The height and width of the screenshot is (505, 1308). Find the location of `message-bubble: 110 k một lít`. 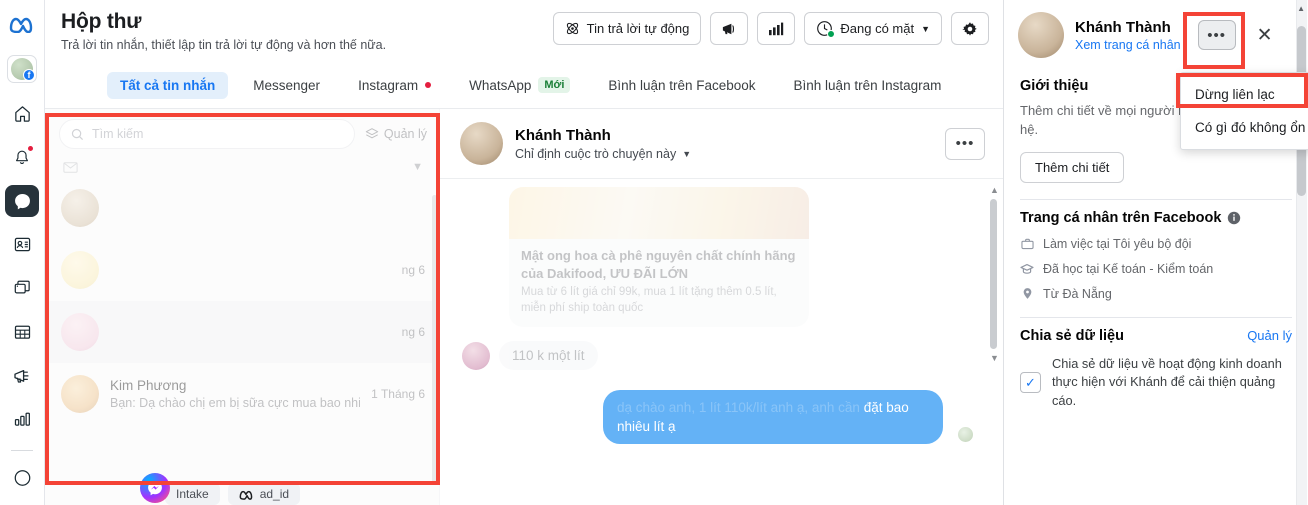

message-bubble: 110 k một lít is located at coordinates (548, 356).